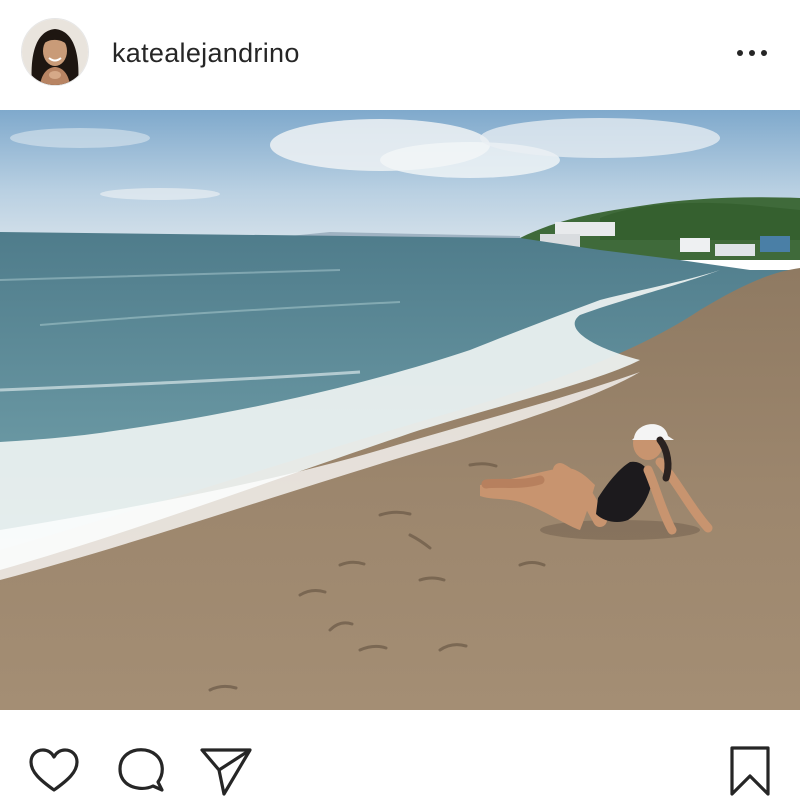  I want to click on more-horizontal-icon, so click(752, 53).